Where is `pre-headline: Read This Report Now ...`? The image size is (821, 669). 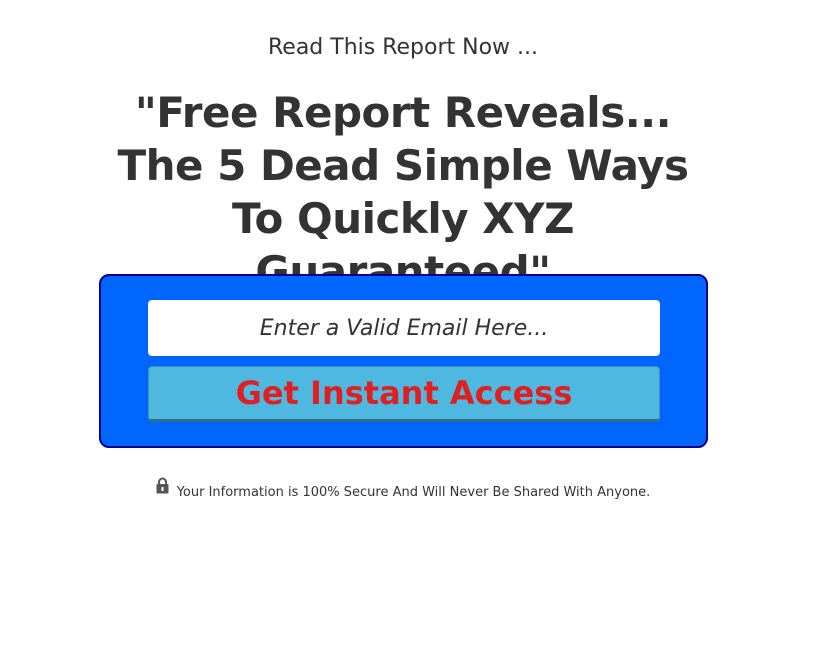
pre-headline: Read This Report Now ... is located at coordinates (403, 47).